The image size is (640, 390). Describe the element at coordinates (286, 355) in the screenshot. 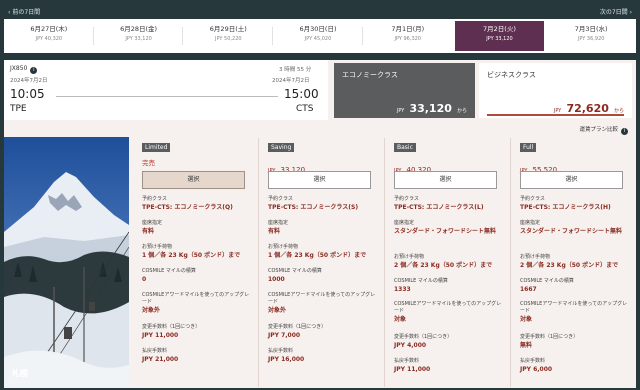

I see `refund-fee-field: 払戻手数料 JPY 16,000` at that location.